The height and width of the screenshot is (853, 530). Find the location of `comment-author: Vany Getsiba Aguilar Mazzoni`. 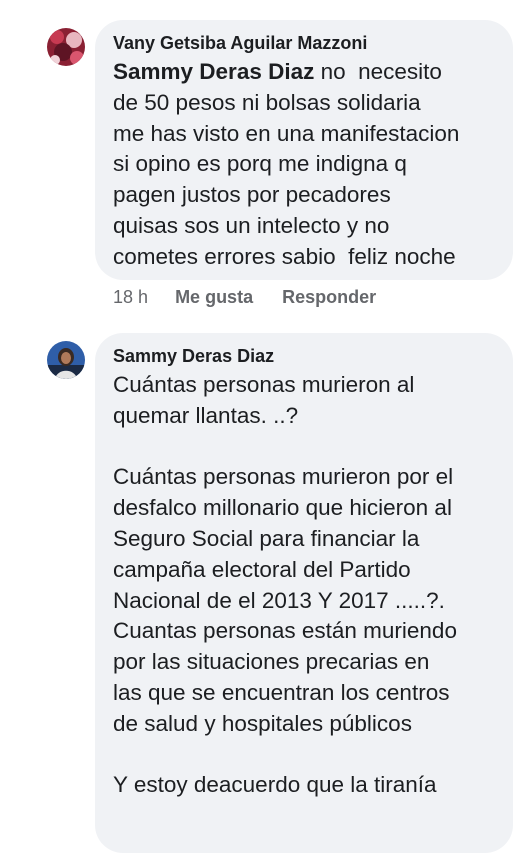

comment-author: Vany Getsiba Aguilar Mazzoni is located at coordinates (304, 43).